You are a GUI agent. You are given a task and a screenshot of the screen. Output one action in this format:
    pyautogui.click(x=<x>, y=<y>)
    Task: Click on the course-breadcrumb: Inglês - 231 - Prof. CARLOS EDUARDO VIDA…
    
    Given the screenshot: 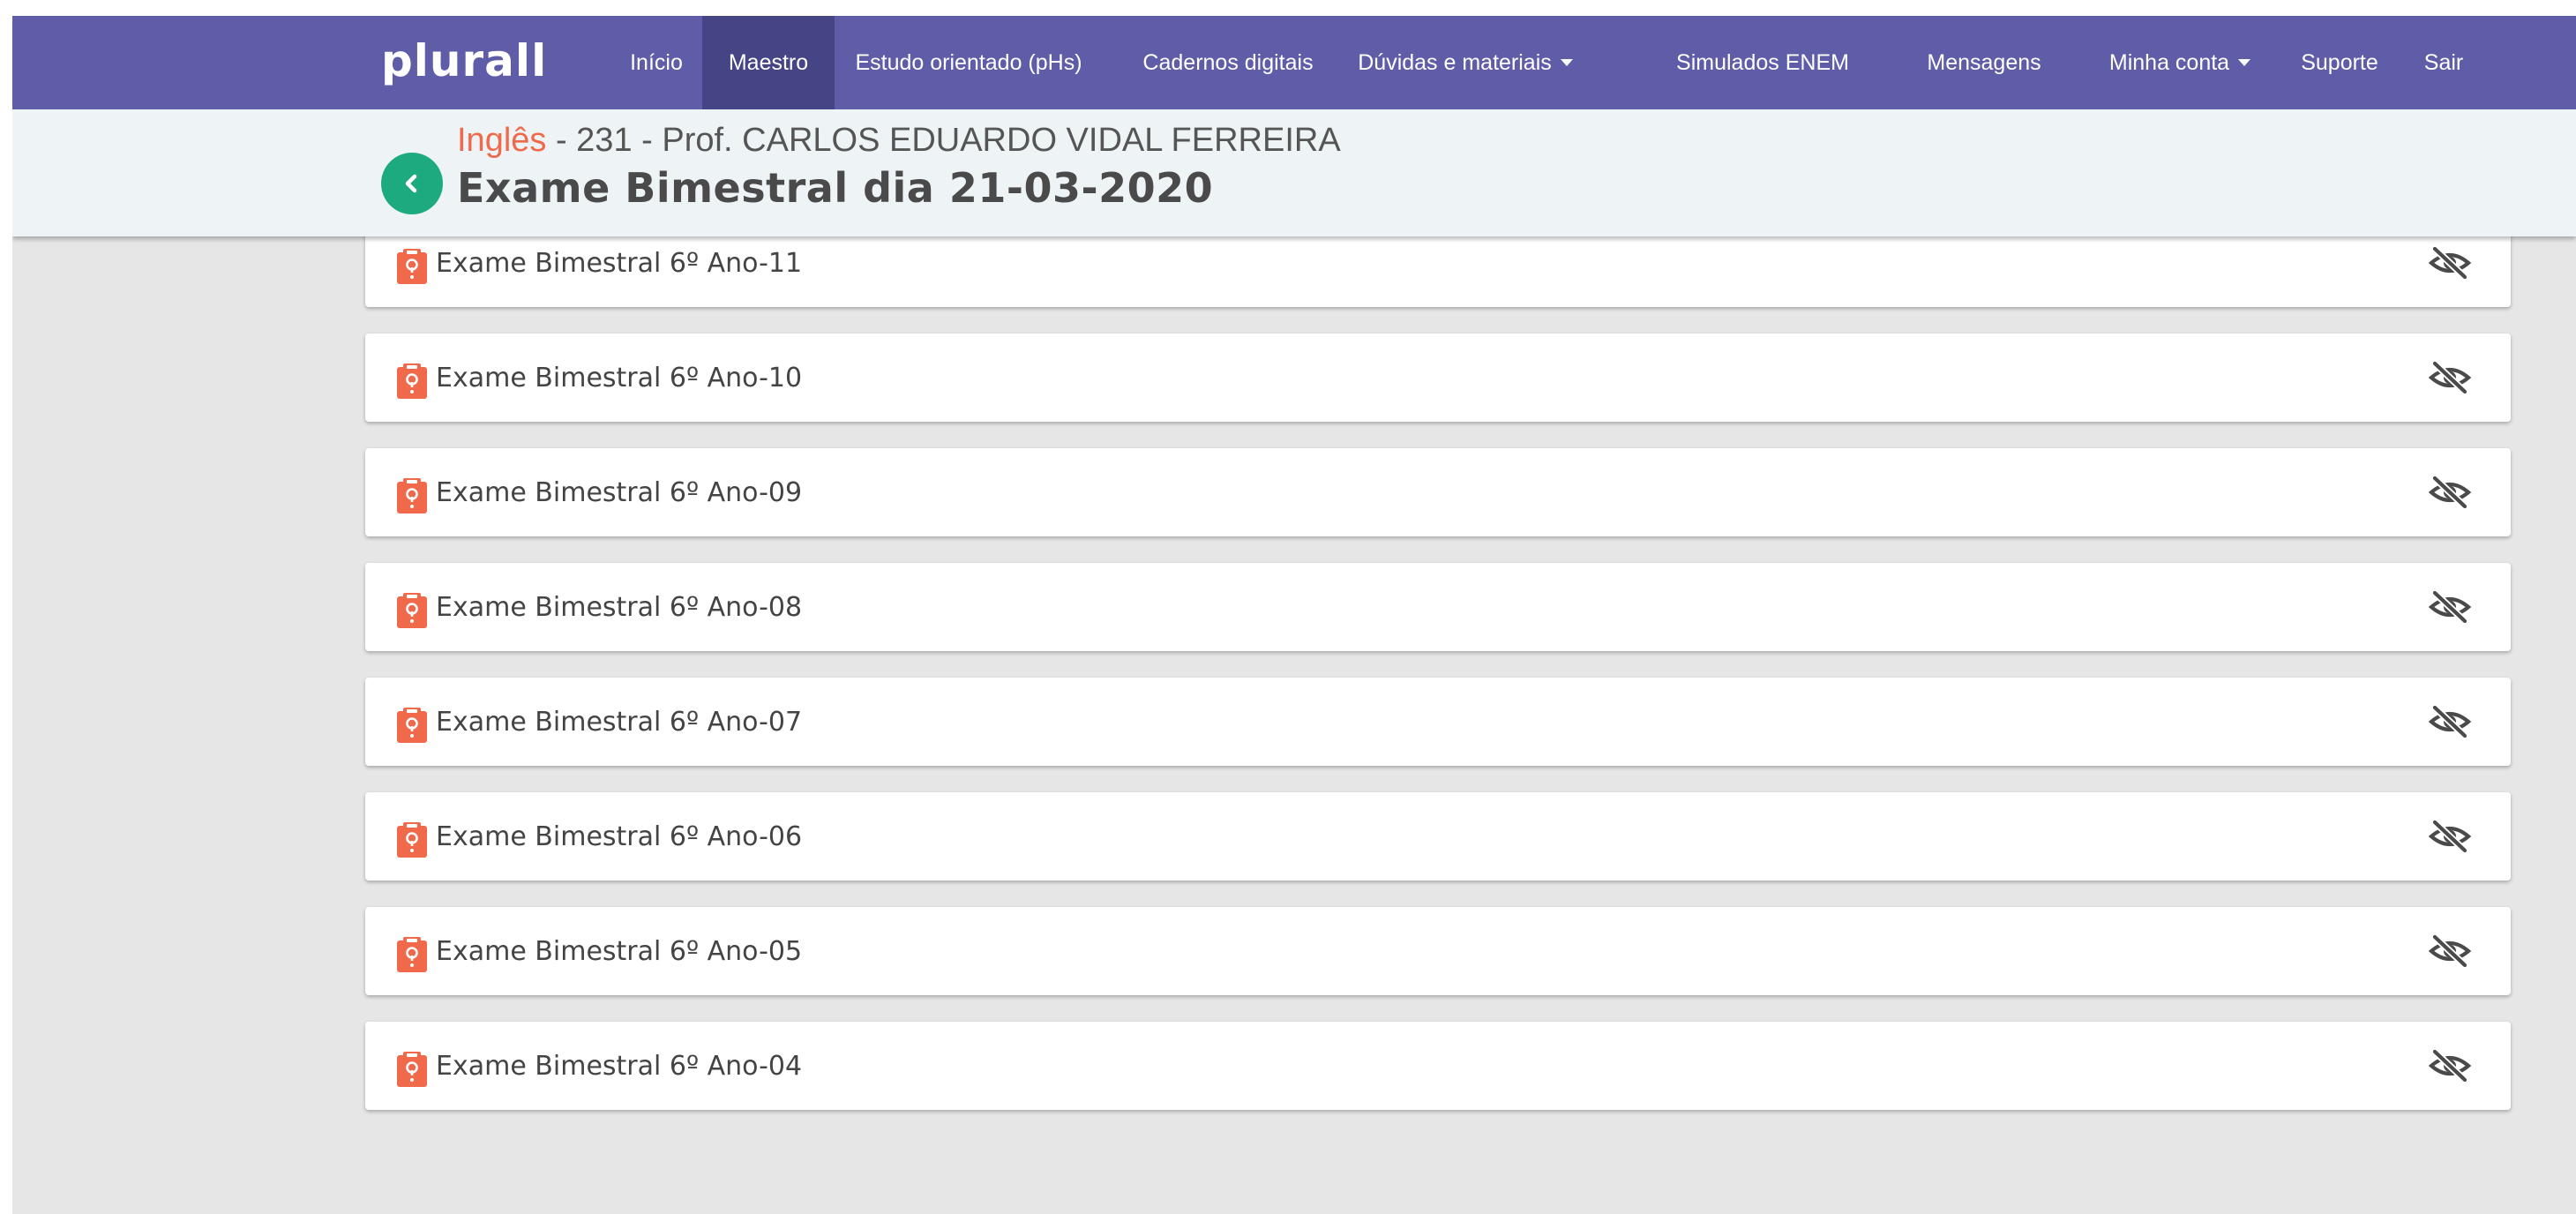 What is the action you would take?
    pyautogui.click(x=899, y=141)
    